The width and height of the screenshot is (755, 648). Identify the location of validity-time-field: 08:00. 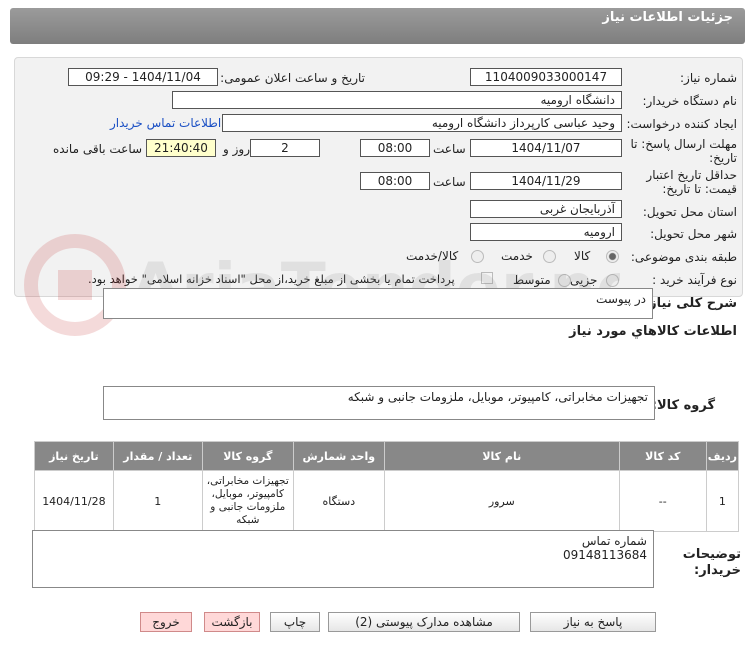
(395, 181).